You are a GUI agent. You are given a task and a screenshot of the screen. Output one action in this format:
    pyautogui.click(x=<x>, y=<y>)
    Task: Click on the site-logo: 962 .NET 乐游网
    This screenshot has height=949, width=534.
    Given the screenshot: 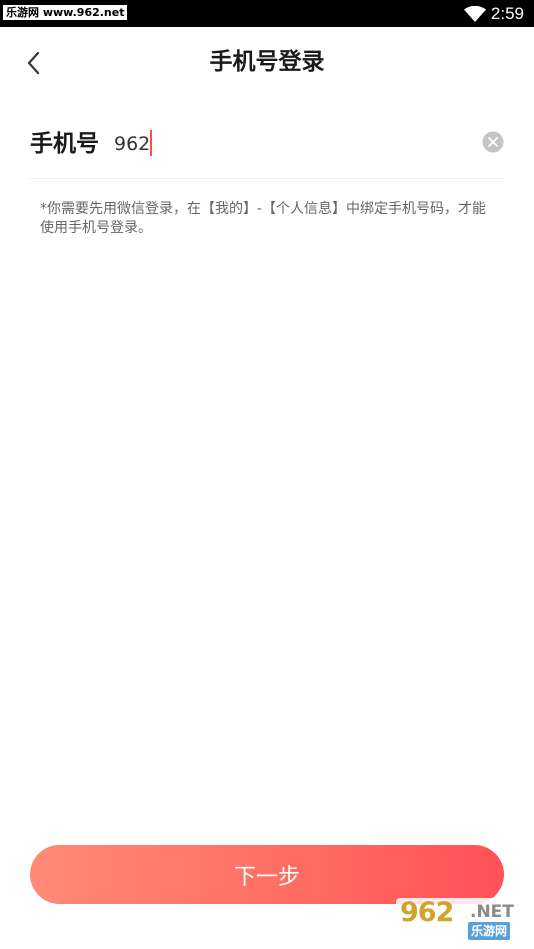 What is the action you would take?
    pyautogui.click(x=462, y=921)
    